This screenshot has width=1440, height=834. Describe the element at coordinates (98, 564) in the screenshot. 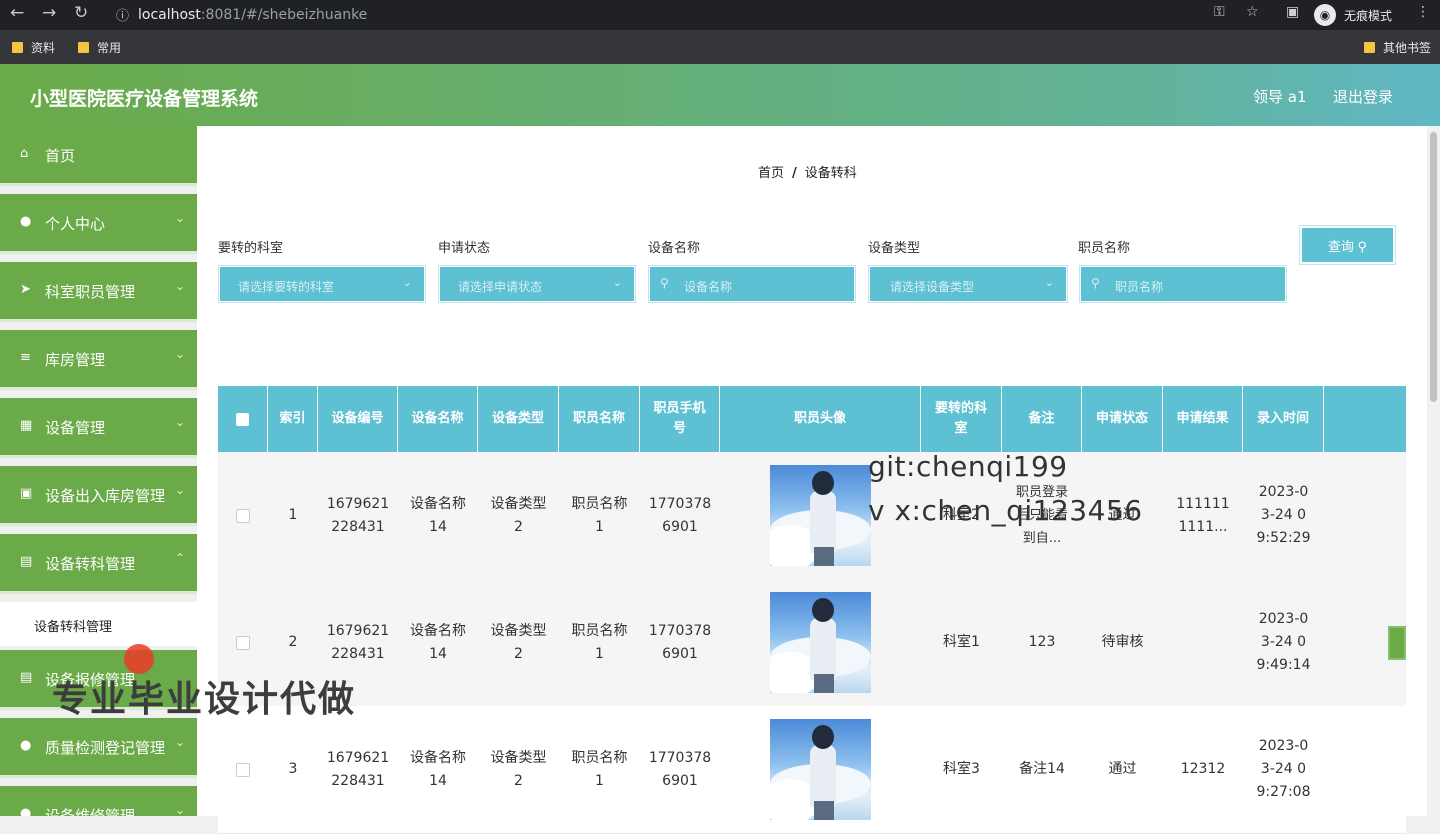

I see `sidebar-item-device-transfer: ▤ 设备转科管理 ⌃` at that location.